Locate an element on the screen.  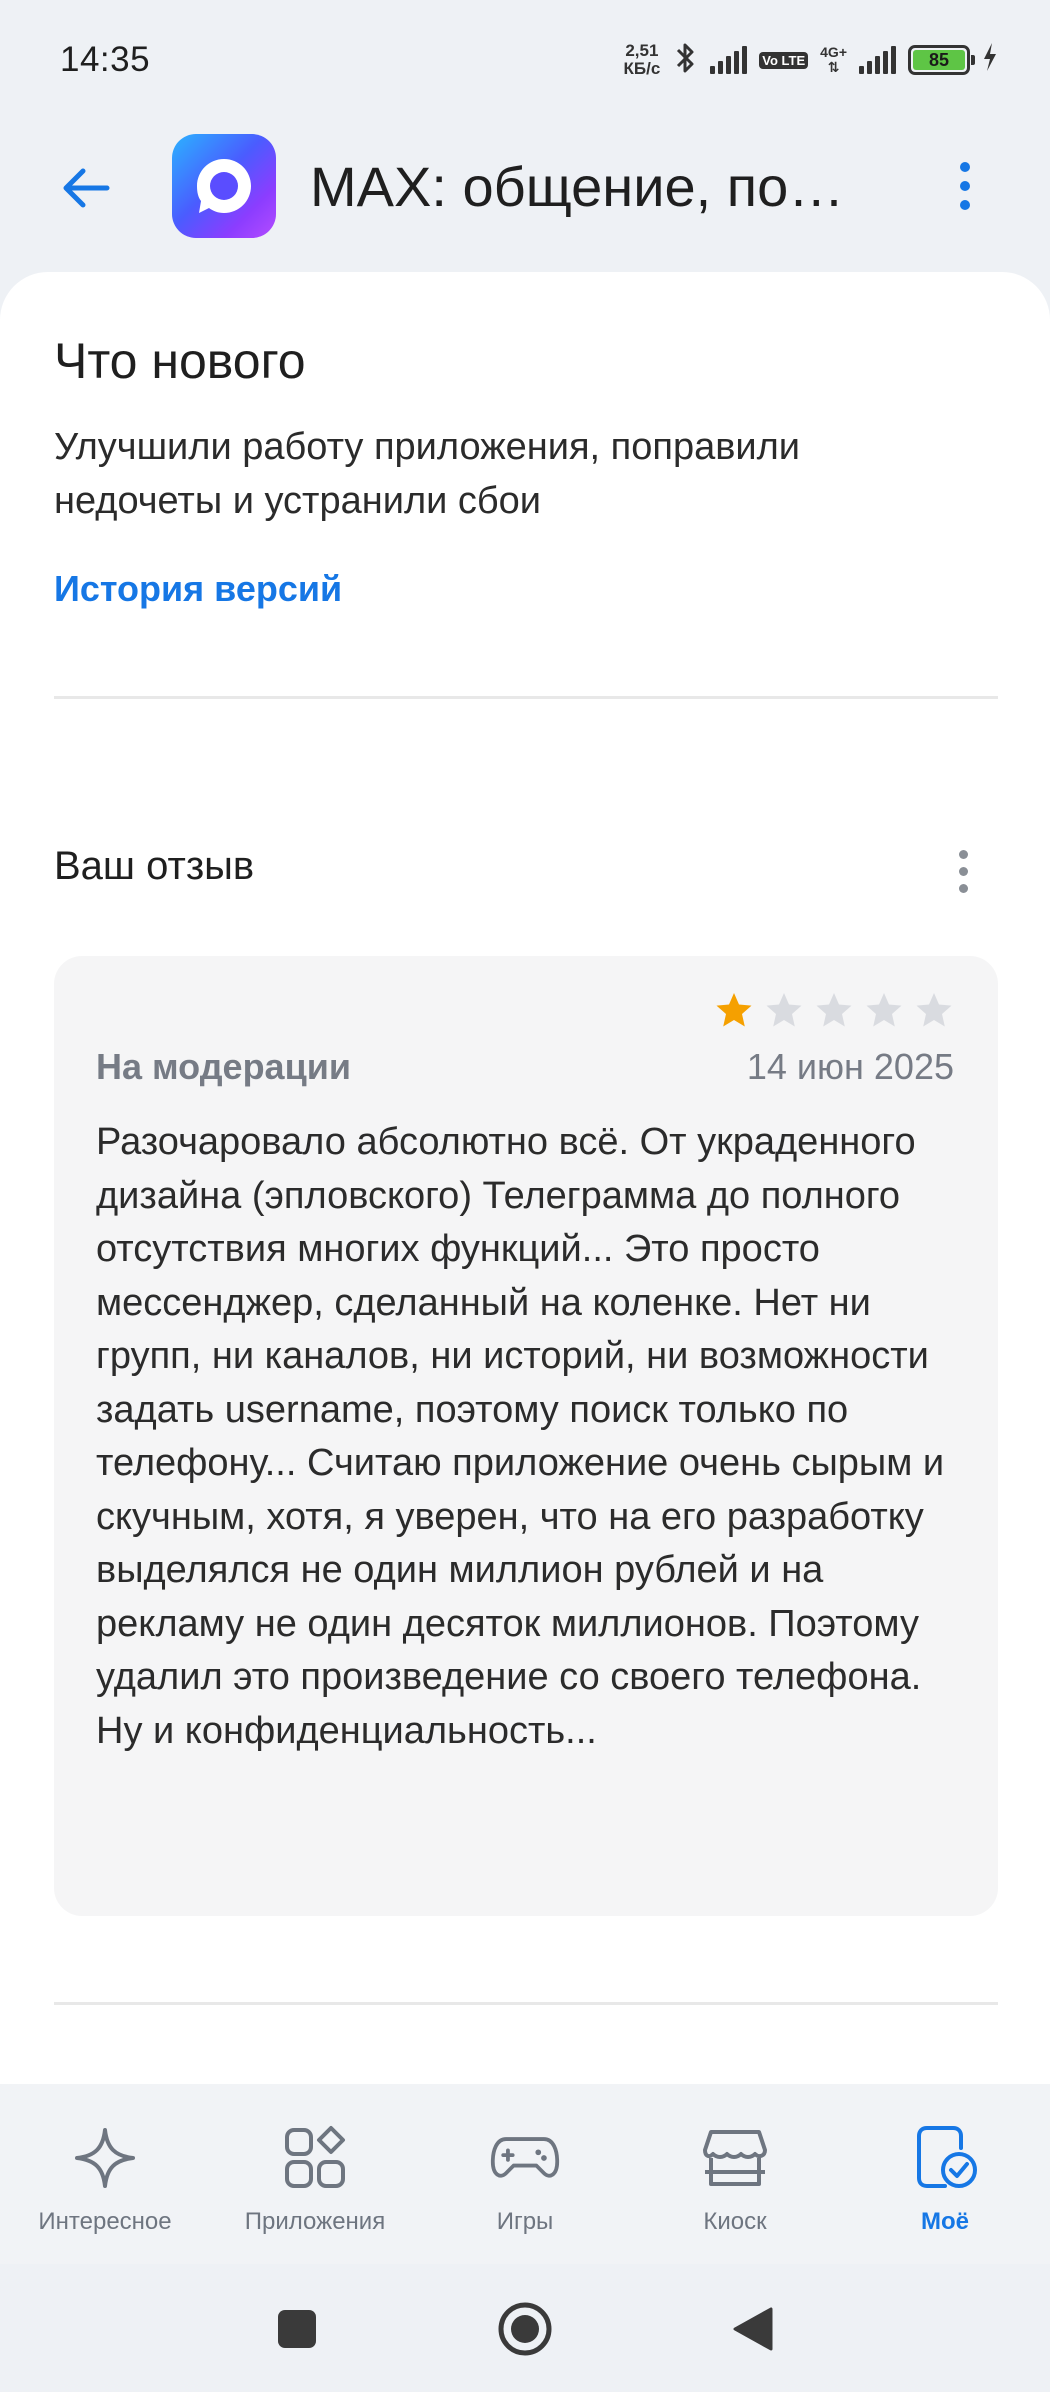
arrow-left-icon is located at coordinates (86, 188).